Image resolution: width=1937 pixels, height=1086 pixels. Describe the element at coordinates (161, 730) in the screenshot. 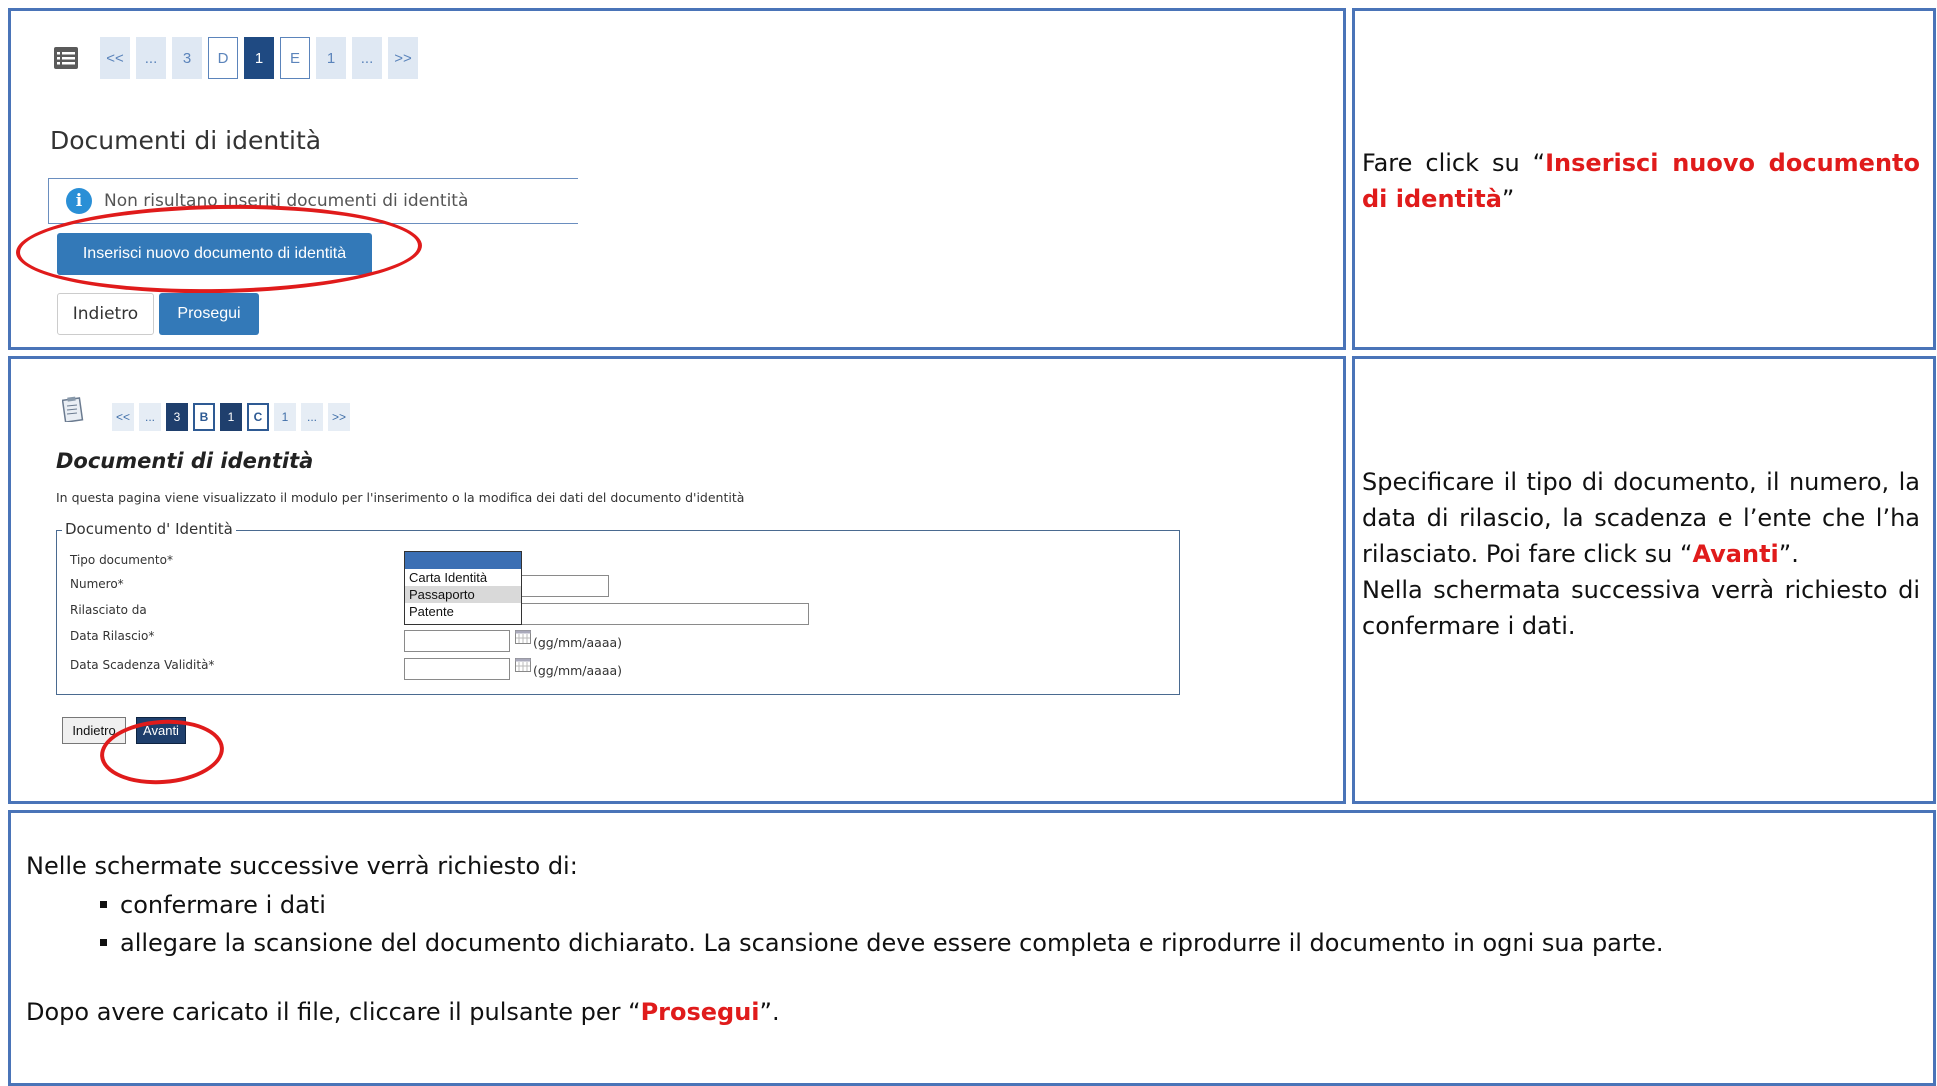

I see `next-button: Avanti` at that location.